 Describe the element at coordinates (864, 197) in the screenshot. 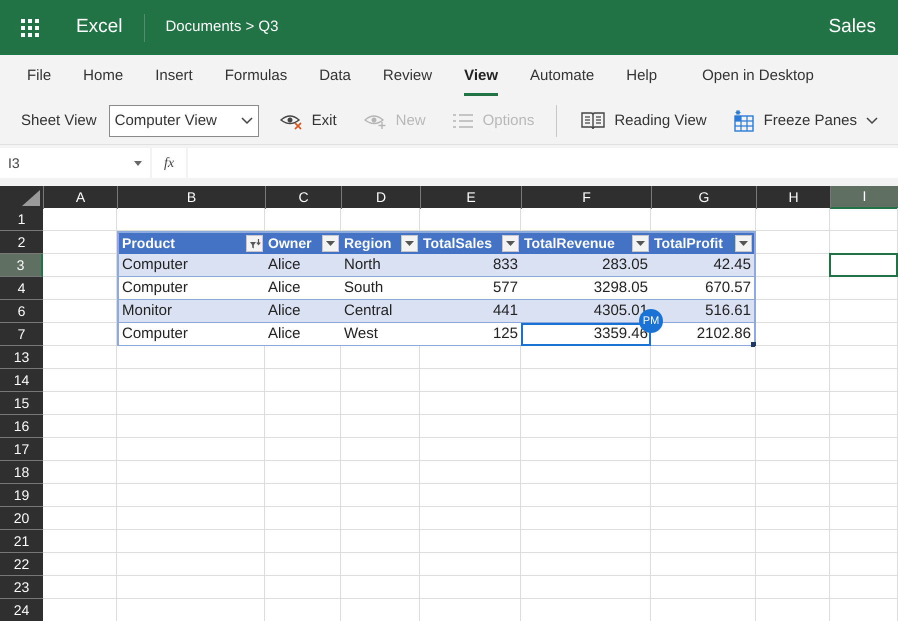

I see `column-header: I` at that location.